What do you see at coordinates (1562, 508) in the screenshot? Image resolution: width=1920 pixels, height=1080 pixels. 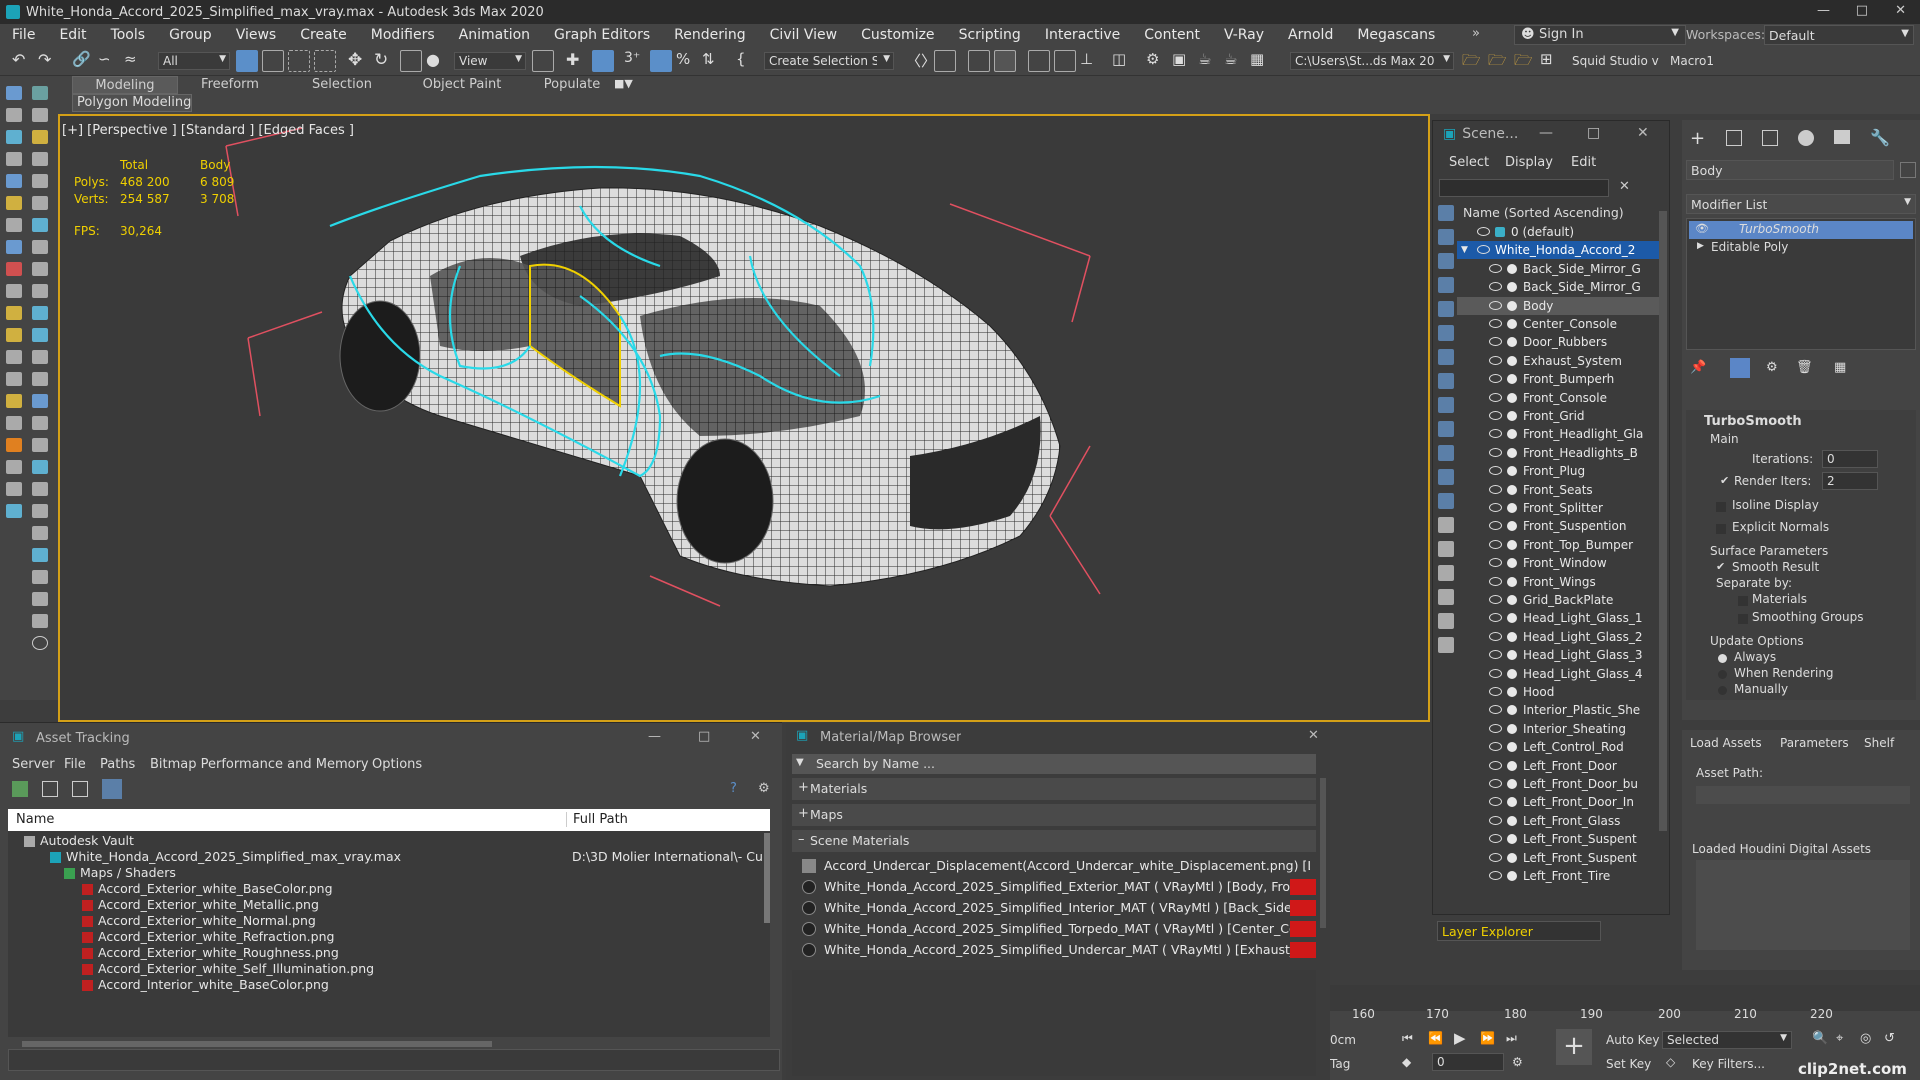 I see `scene-row: Front_Splitter` at bounding box center [1562, 508].